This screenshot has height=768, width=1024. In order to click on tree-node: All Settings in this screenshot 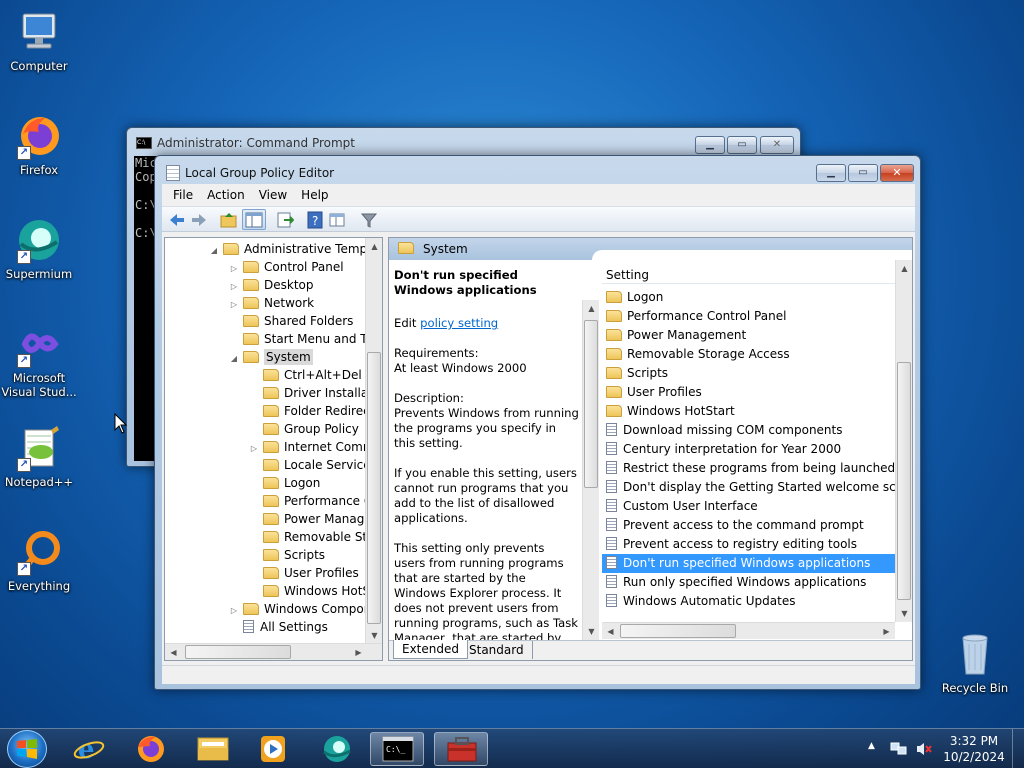, I will do `click(246, 627)`.